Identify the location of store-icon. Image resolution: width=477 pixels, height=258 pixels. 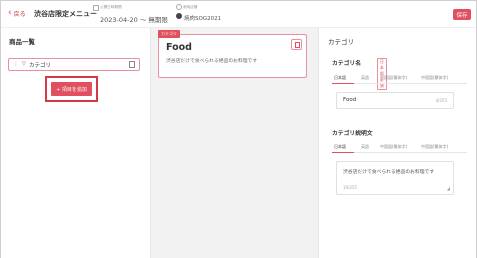
(179, 16).